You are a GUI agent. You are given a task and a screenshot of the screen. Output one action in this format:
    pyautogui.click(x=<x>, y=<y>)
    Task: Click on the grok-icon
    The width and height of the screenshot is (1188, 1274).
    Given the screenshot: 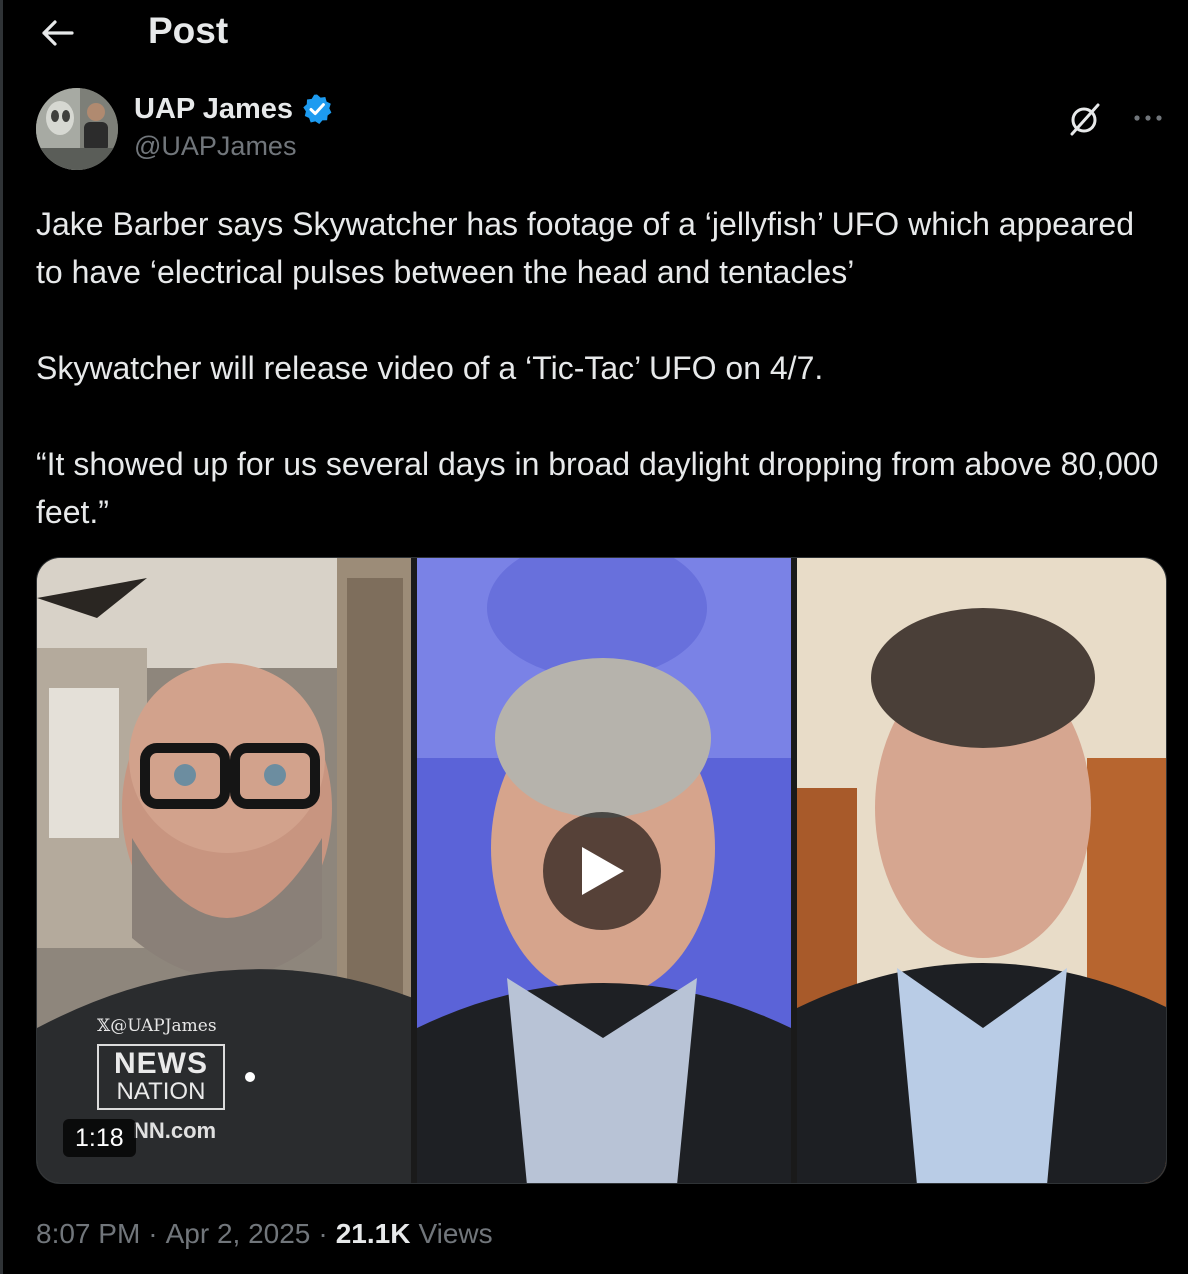 What is the action you would take?
    pyautogui.click(x=1085, y=119)
    